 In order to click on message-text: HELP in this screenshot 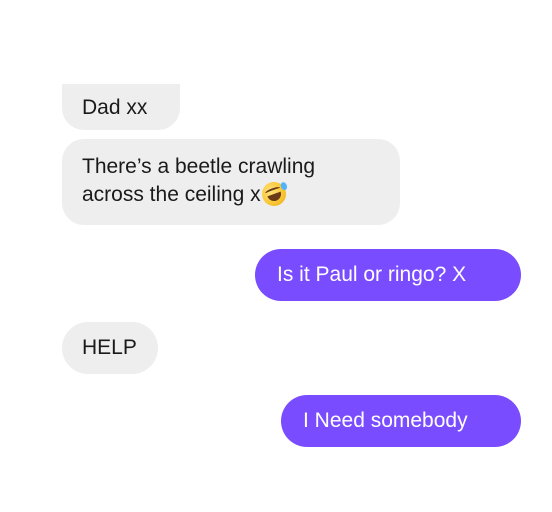, I will do `click(109, 347)`.